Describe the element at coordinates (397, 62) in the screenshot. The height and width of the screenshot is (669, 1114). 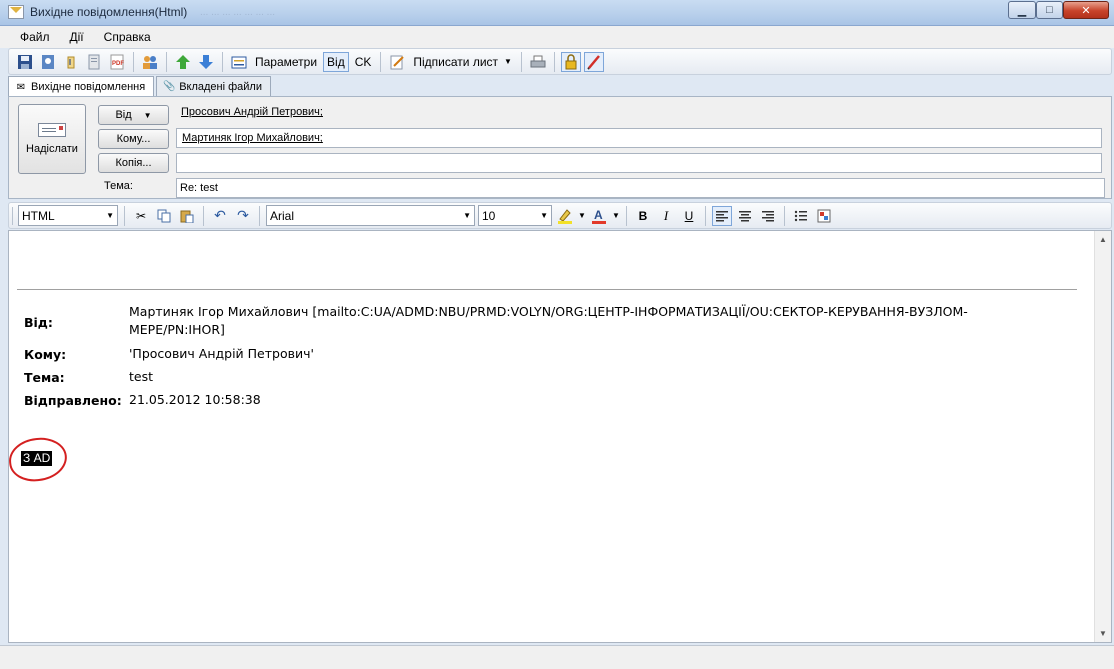
I see `sign-icon` at that location.